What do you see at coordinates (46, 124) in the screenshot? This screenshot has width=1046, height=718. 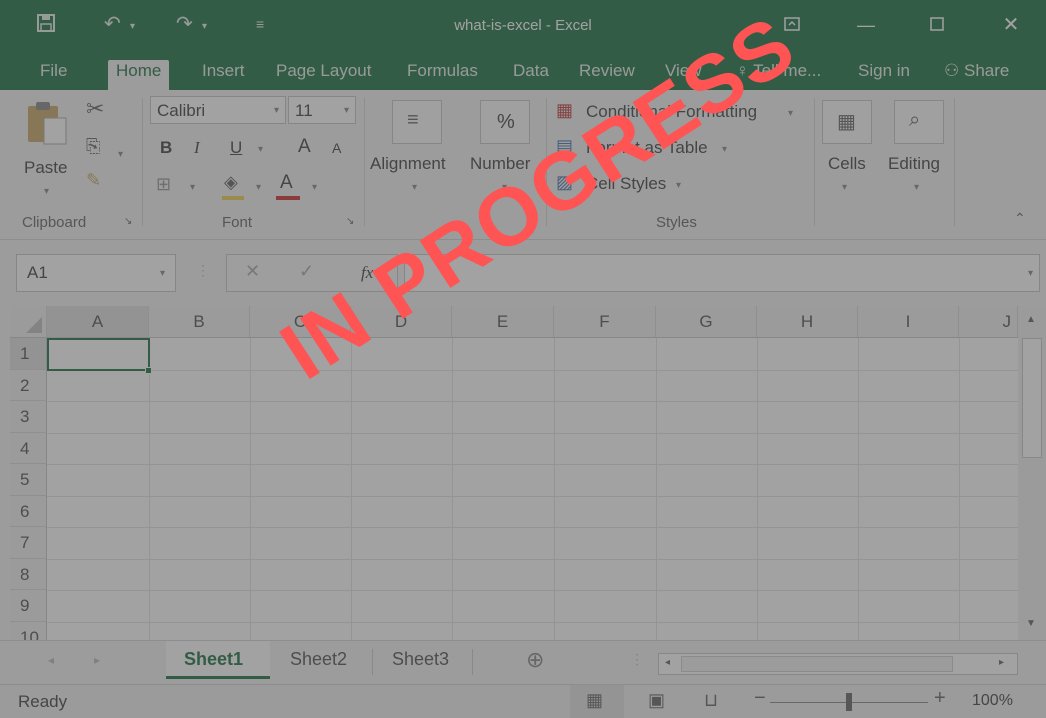 I see `paste-icon` at bounding box center [46, 124].